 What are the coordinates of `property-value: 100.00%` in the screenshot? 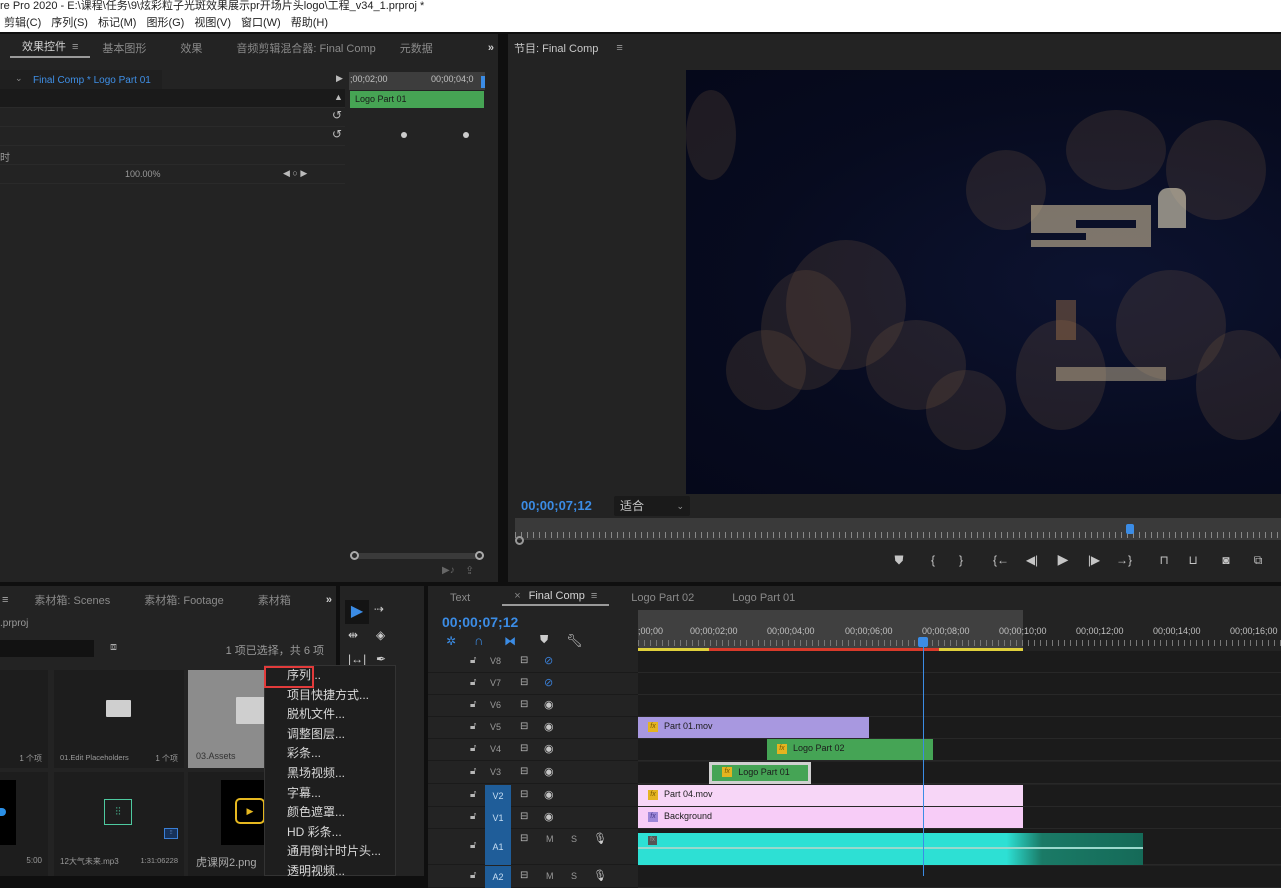 It's located at (143, 174).